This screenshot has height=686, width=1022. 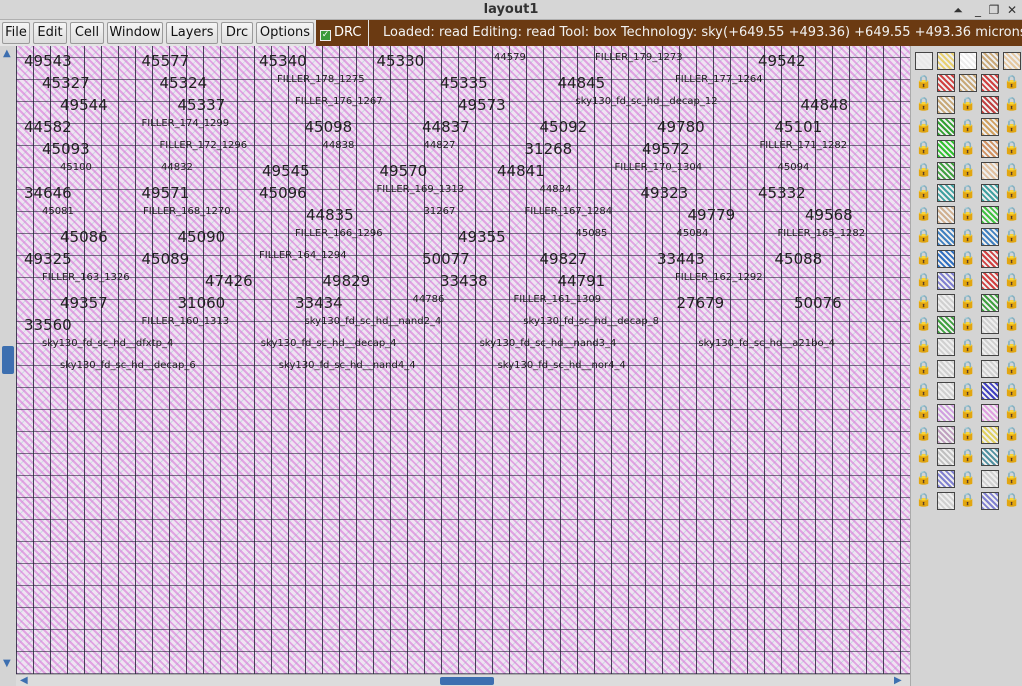 What do you see at coordinates (467, 681) in the screenshot?
I see `horizontal-scroll-thumb` at bounding box center [467, 681].